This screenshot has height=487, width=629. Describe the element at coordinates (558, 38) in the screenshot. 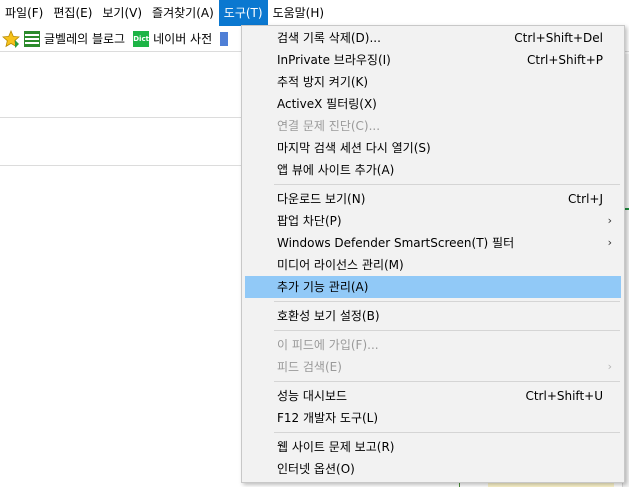

I see `menu-item-shortcut: Ctrl+Shift+Del` at that location.